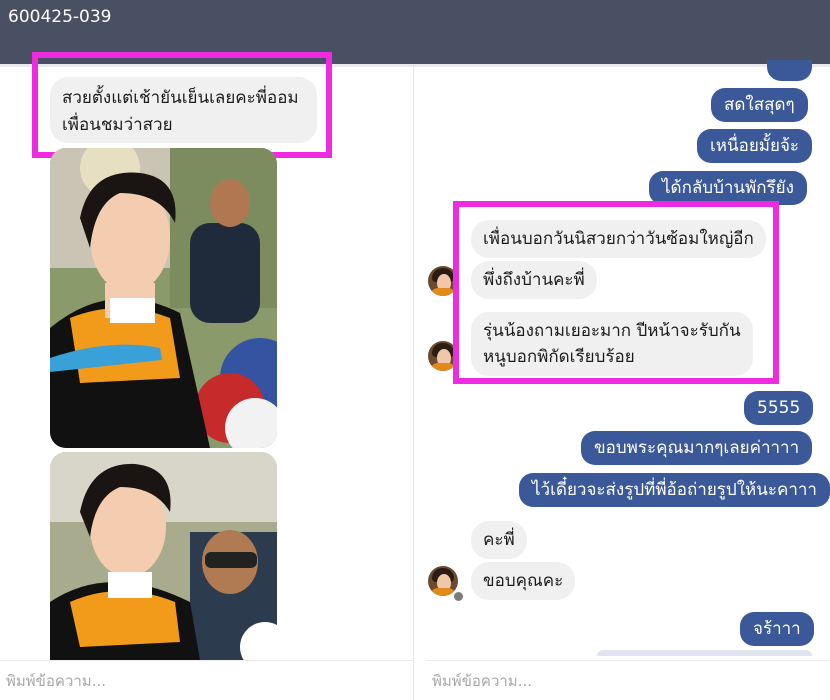  I want to click on outgoing-bubble: ขอบพระคุณมากๆเลยค่าาาา, so click(697, 448).